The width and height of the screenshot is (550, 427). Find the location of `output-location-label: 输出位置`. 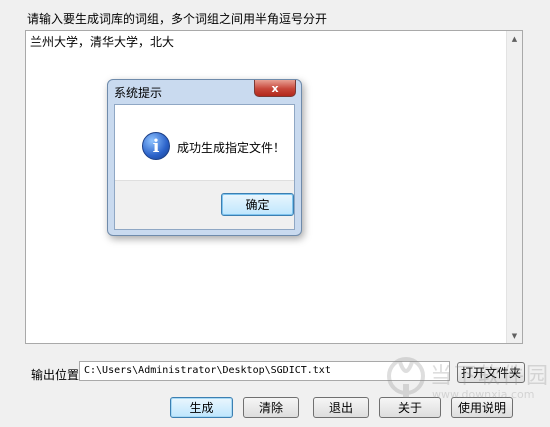

output-location-label: 输出位置 is located at coordinates (55, 375).